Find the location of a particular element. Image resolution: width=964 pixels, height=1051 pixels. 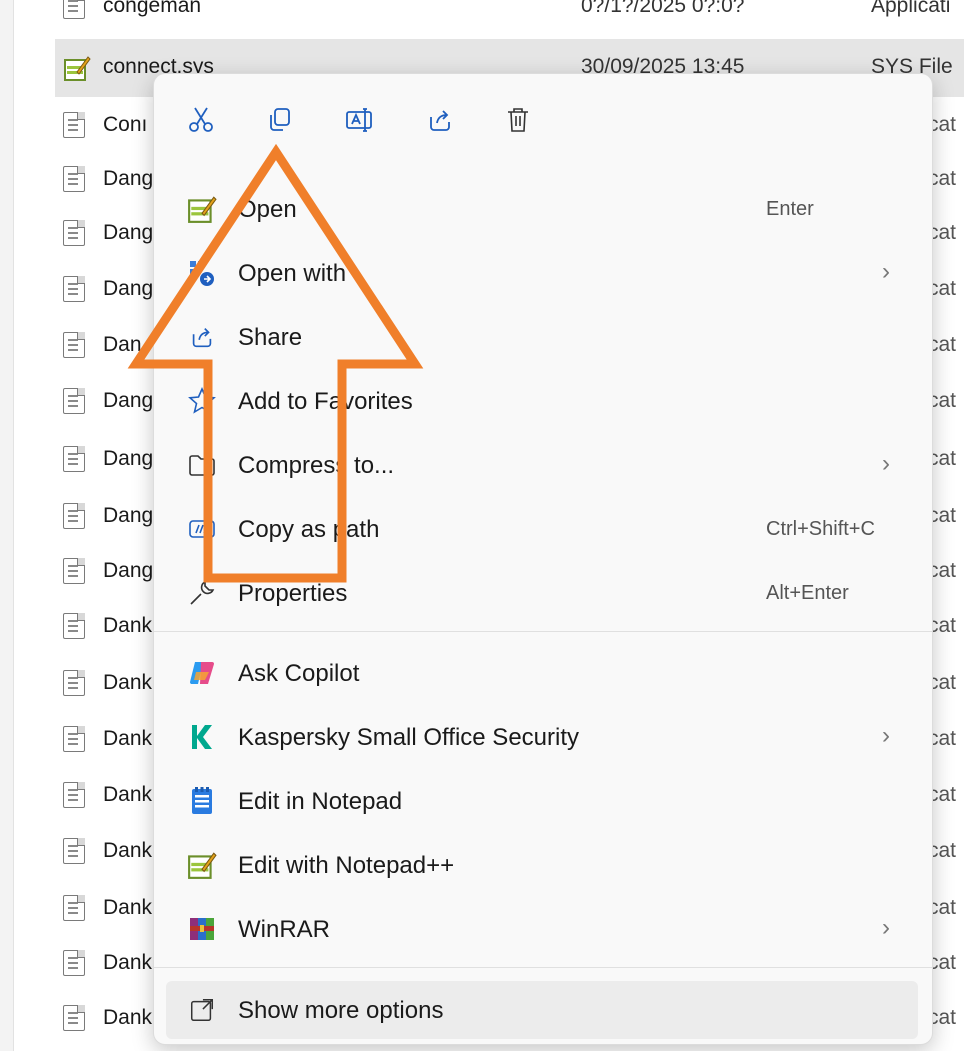

copy-icon is located at coordinates (280, 119).